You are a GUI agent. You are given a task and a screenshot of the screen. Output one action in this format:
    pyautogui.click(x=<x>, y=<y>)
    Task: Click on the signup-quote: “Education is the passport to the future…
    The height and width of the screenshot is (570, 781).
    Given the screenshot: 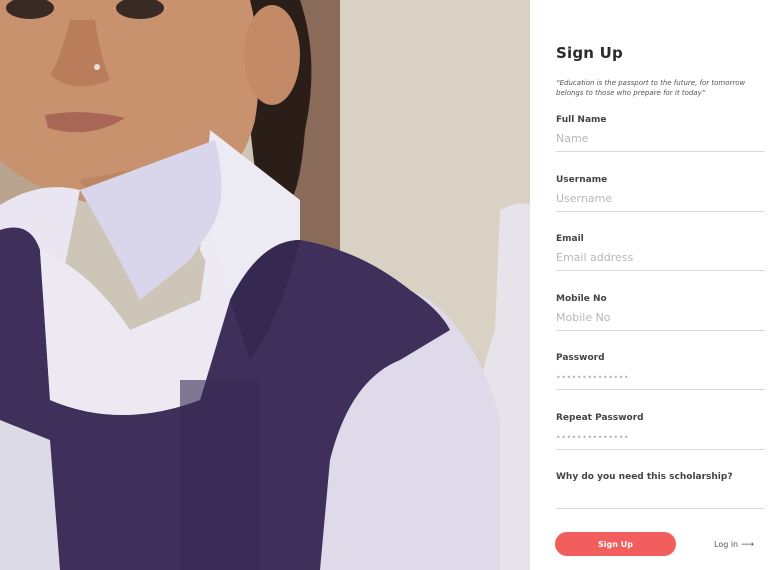 What is the action you would take?
    pyautogui.click(x=651, y=88)
    